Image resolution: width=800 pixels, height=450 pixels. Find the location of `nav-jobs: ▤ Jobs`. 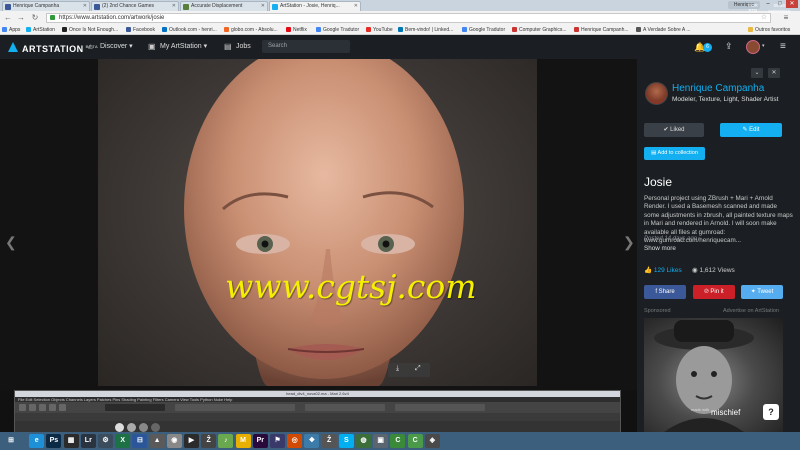

nav-jobs: ▤ Jobs is located at coordinates (237, 47).